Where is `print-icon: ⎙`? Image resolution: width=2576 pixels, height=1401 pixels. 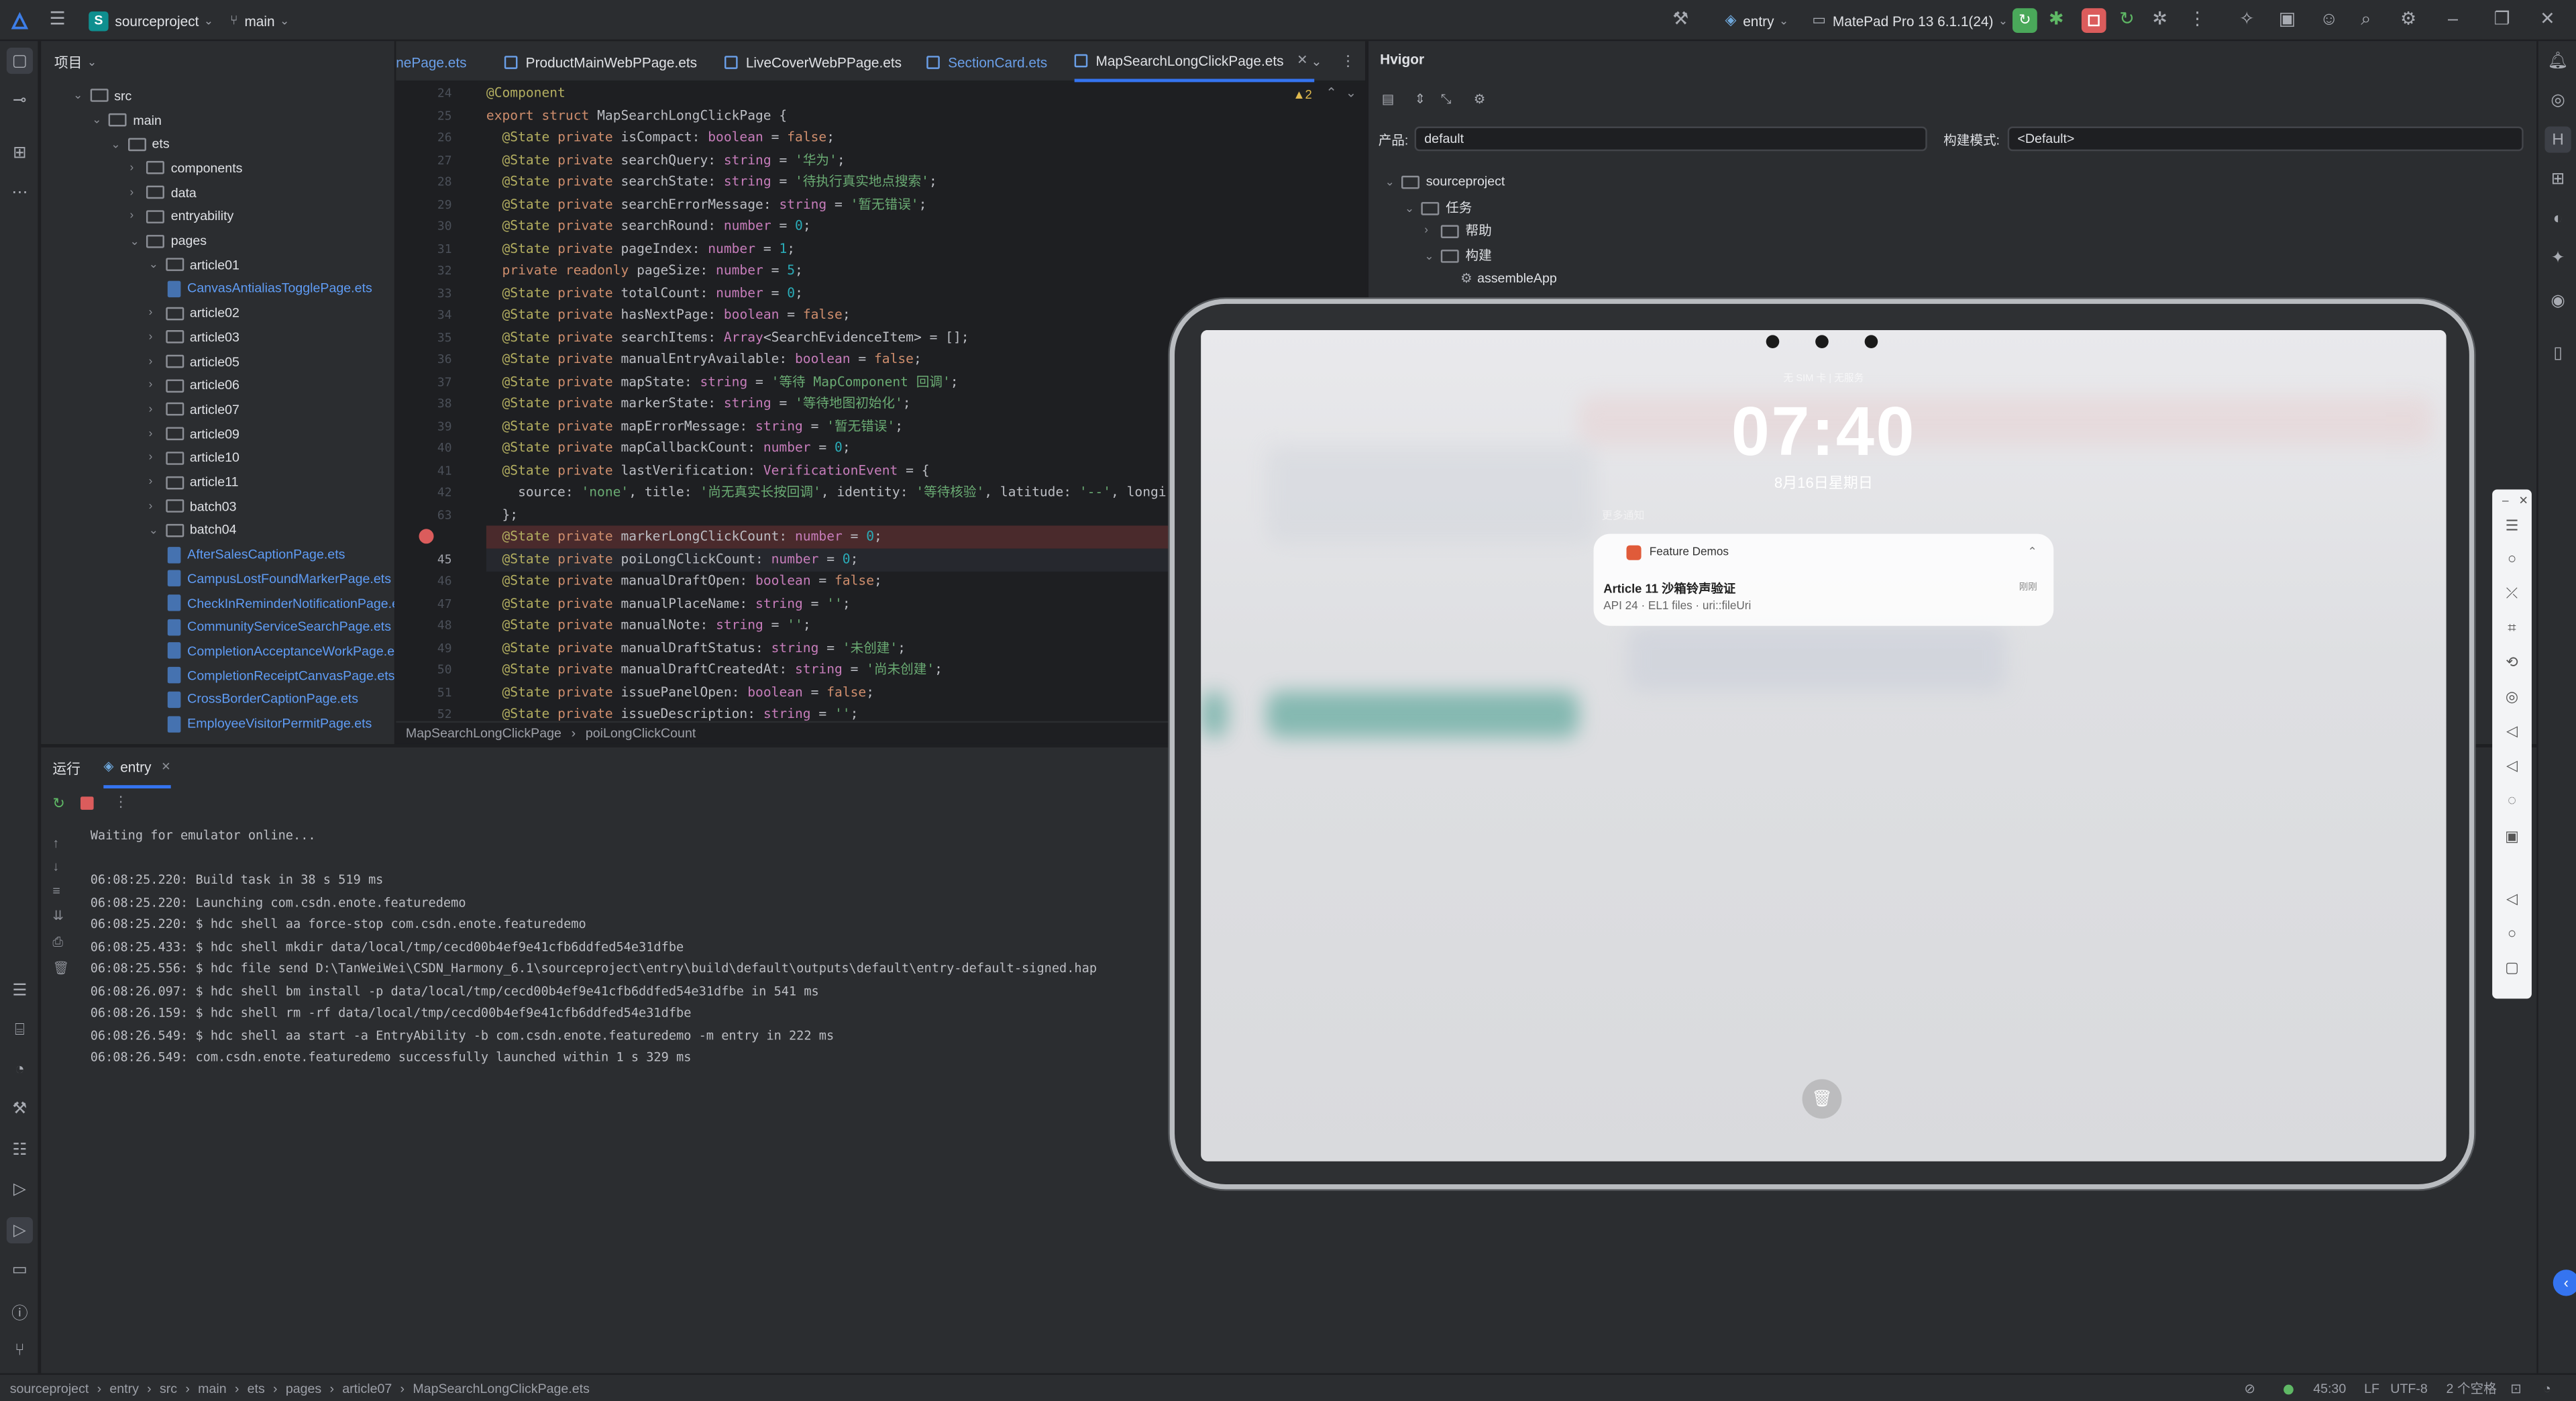
print-icon: ⎙ is located at coordinates (57, 943).